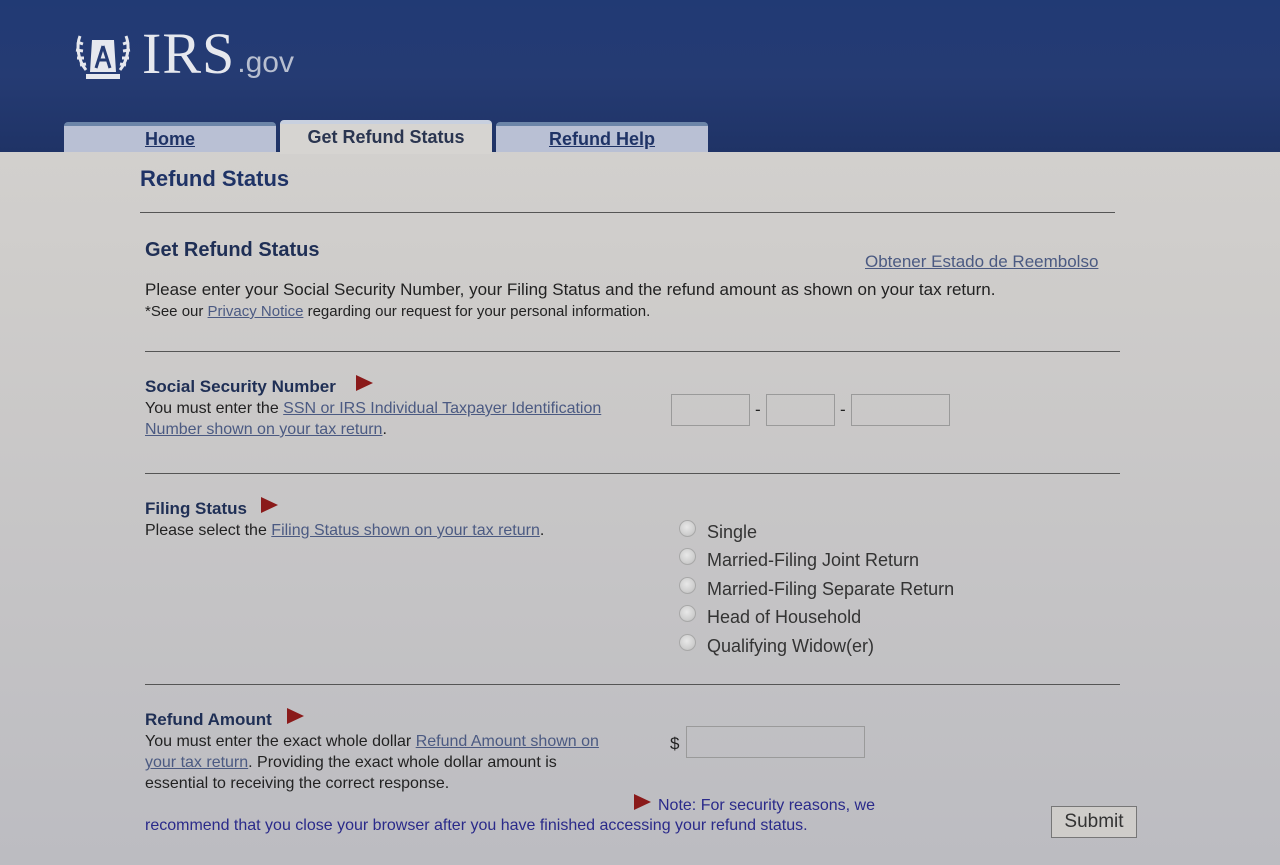 This screenshot has width=1280, height=865. I want to click on logo-wordmark: IRS, so click(189, 53).